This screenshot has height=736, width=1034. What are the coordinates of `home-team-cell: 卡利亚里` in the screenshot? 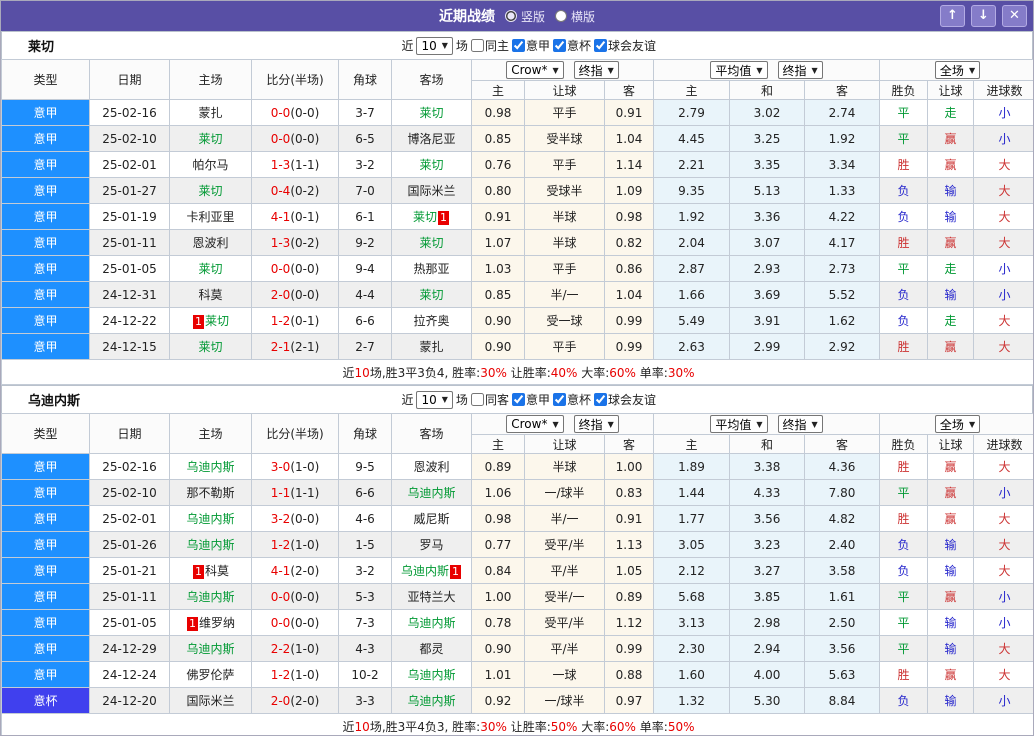 It's located at (210, 216).